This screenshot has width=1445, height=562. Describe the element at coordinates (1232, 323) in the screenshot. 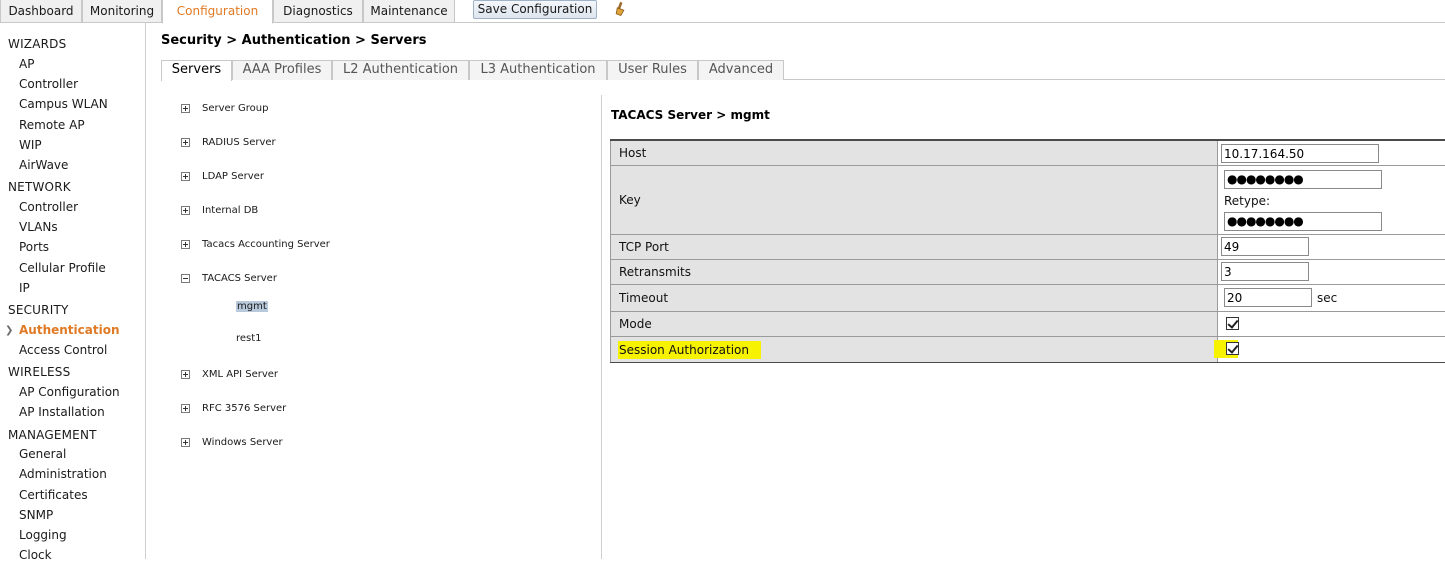

I see `mode-checkbox` at that location.